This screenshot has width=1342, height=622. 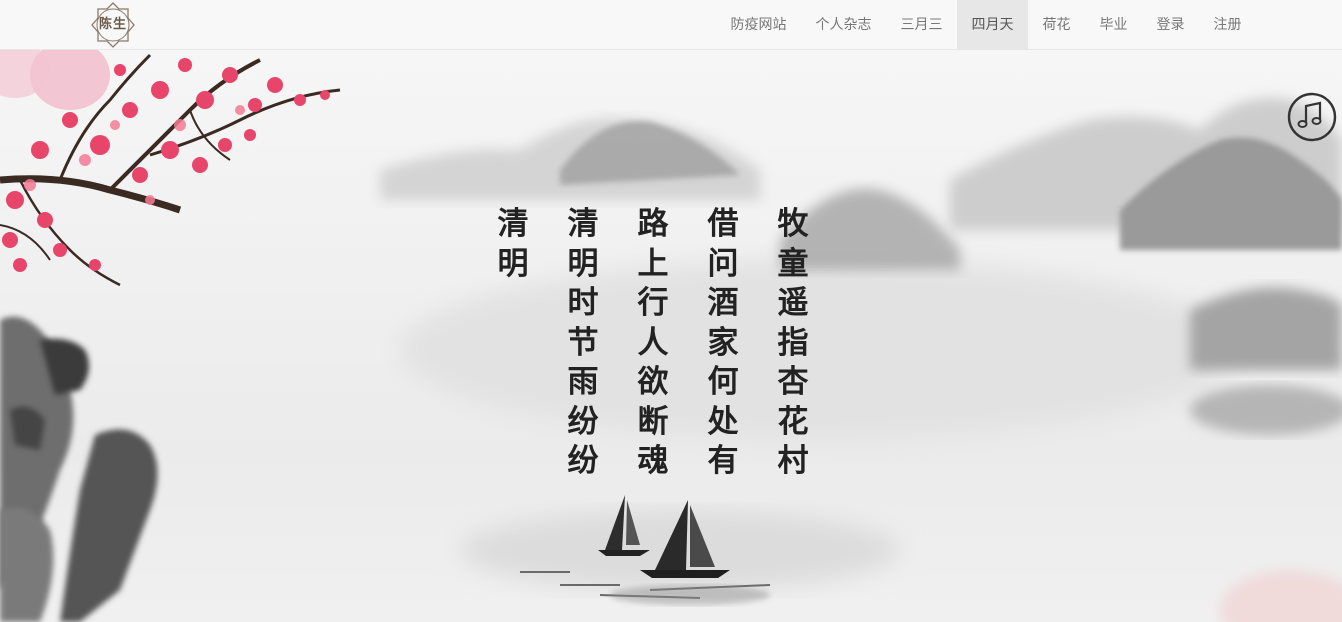 I want to click on nav-item-login: 登录, so click(x=1170, y=25).